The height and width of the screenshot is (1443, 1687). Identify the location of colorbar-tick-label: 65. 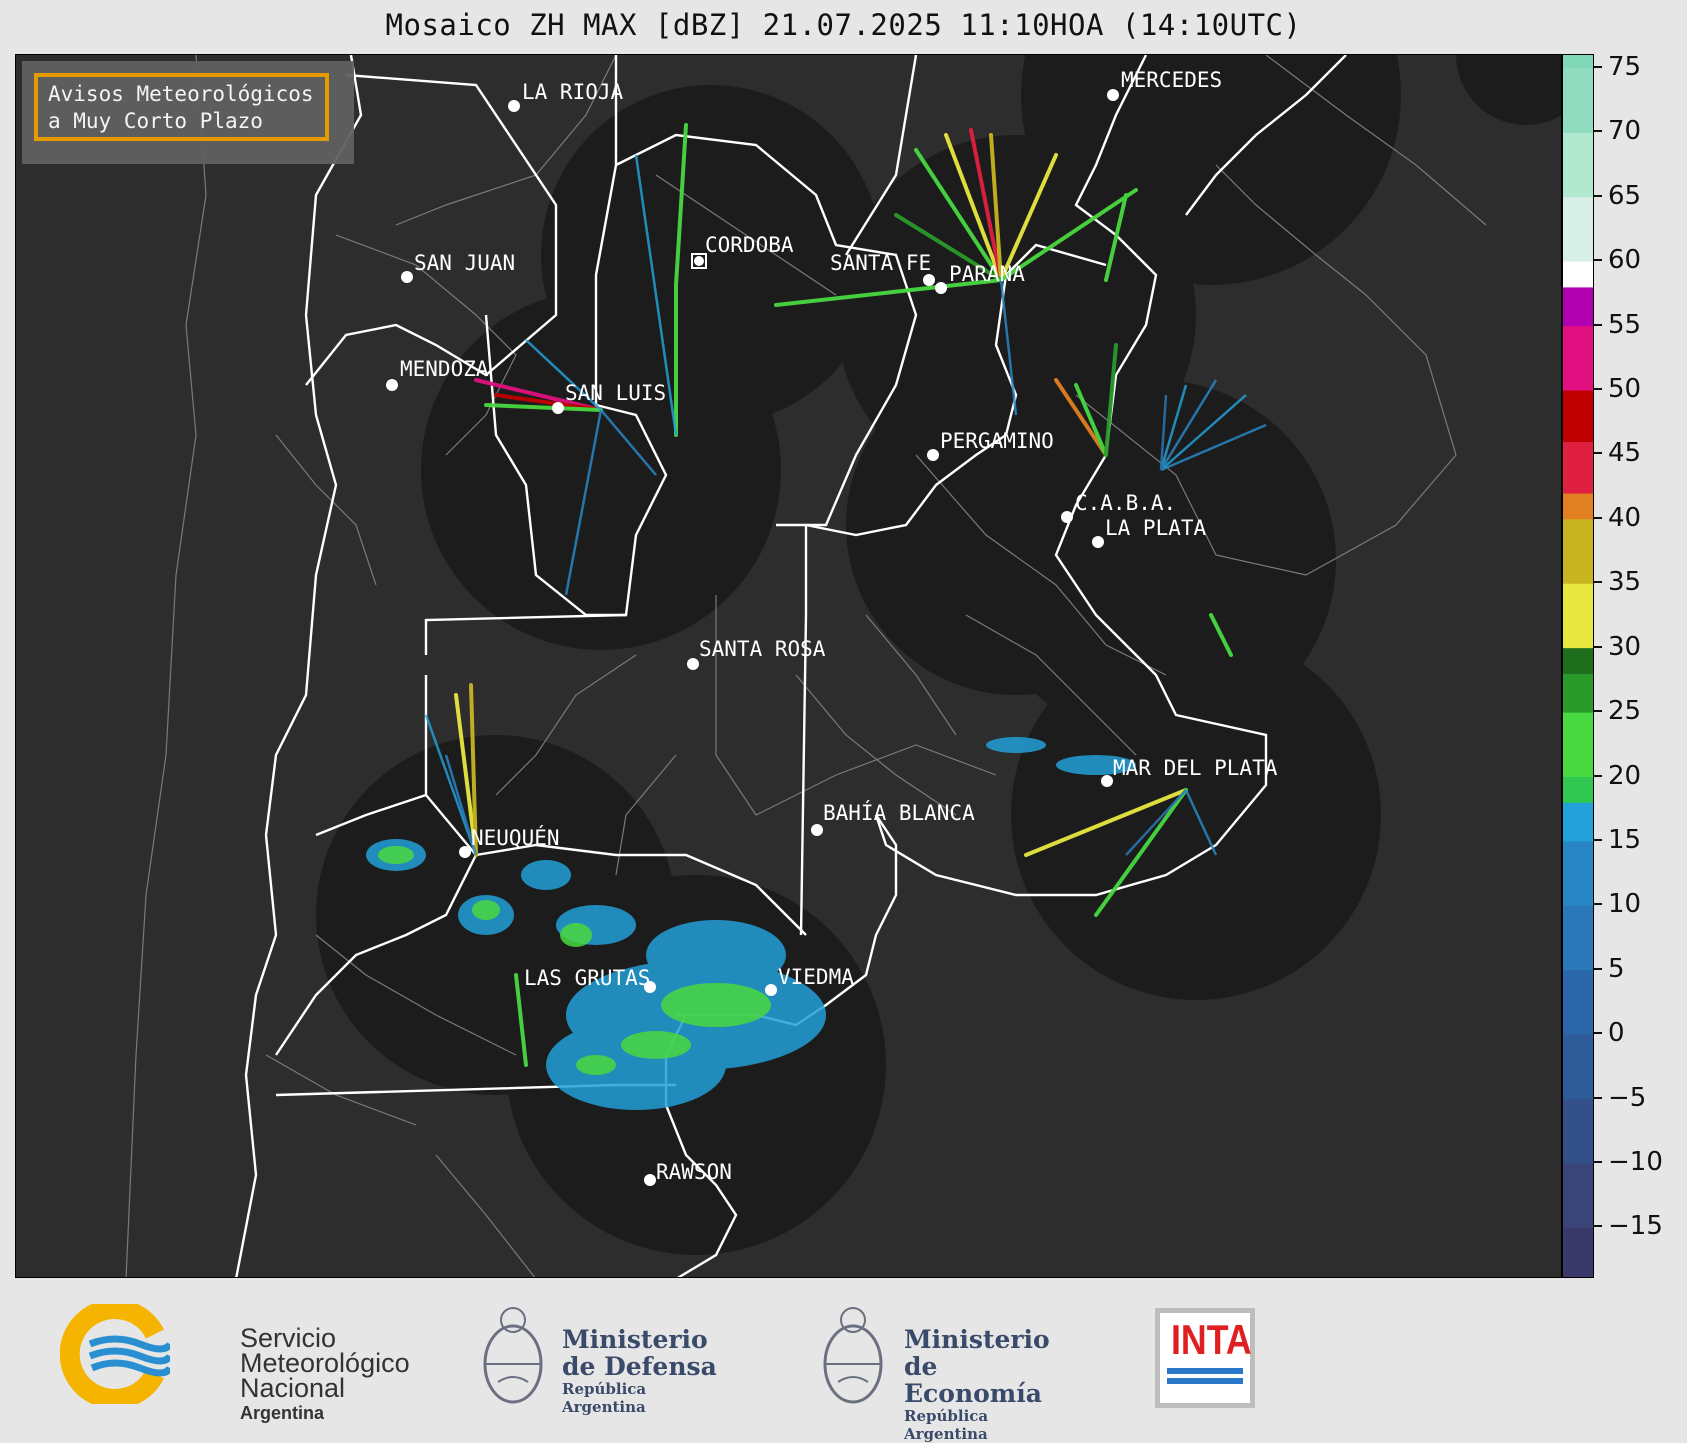
(1625, 195).